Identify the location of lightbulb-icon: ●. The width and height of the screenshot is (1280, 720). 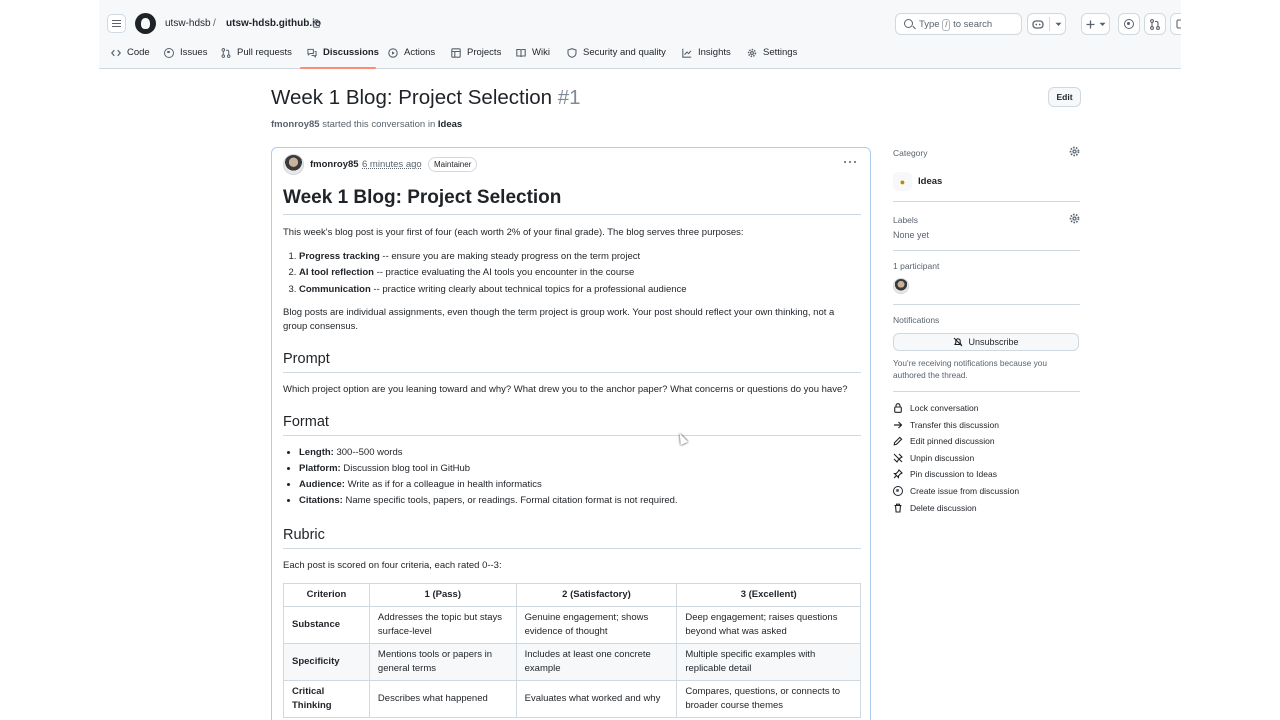
(902, 181).